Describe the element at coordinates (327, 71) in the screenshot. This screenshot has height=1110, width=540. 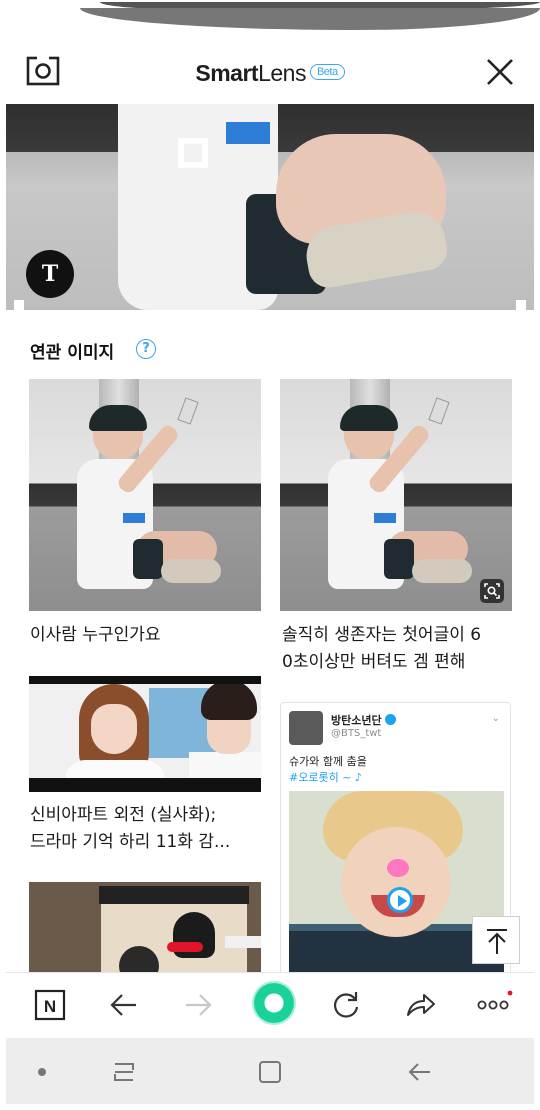
I see `beta-badge: Beta` at that location.